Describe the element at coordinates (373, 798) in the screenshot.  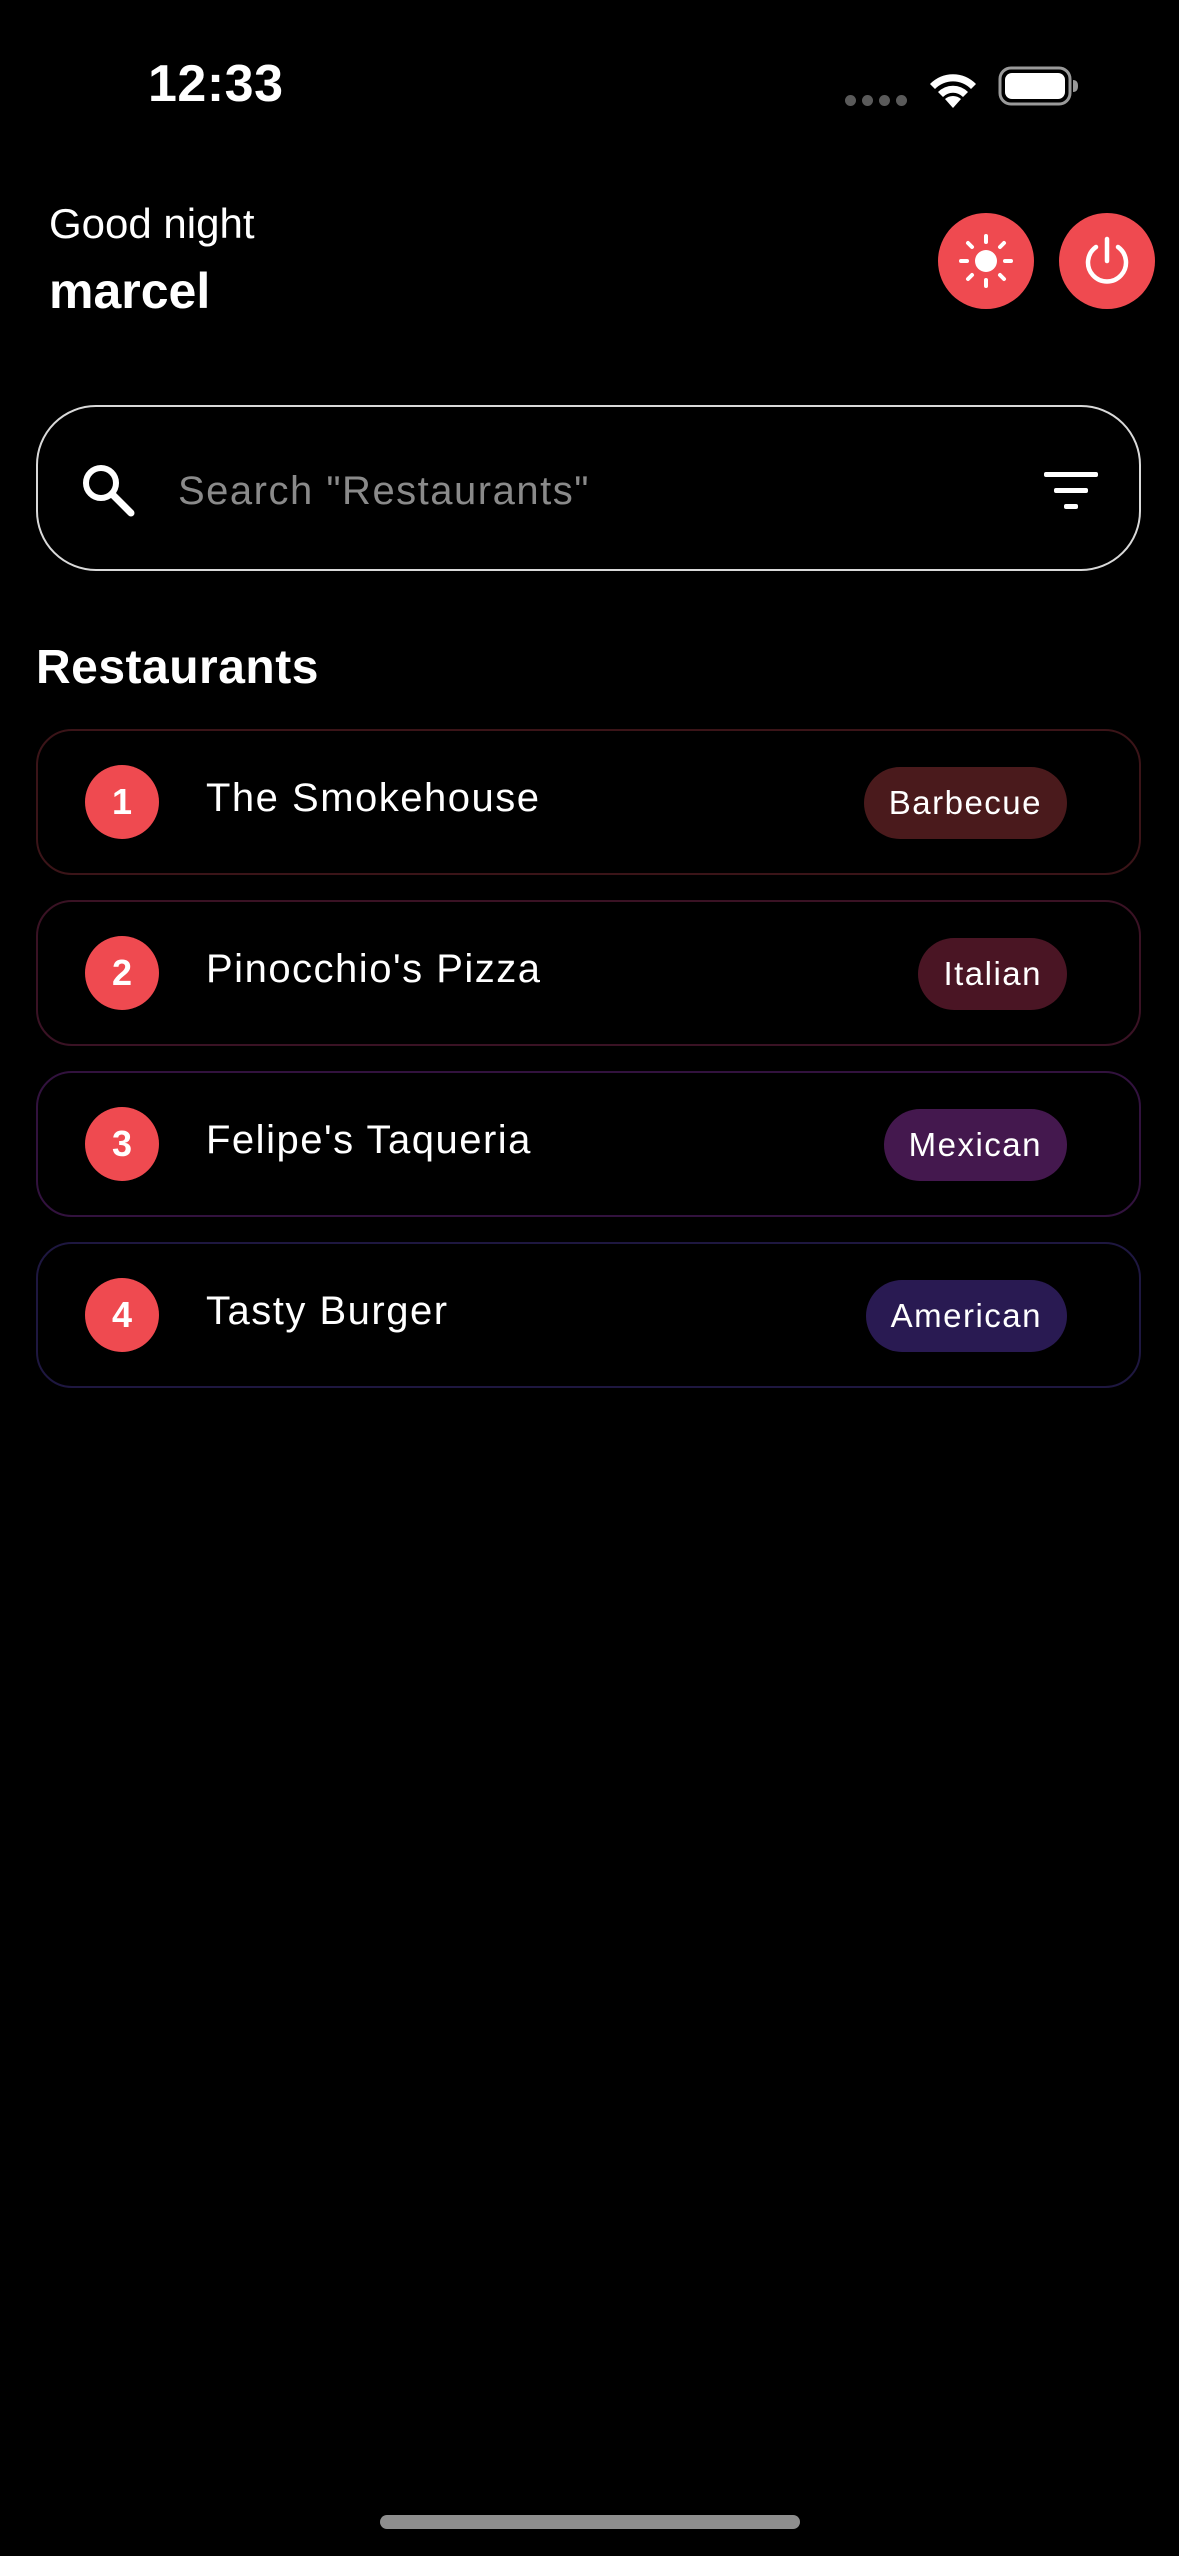
I see `restaurant-name: The Smokehouse` at that location.